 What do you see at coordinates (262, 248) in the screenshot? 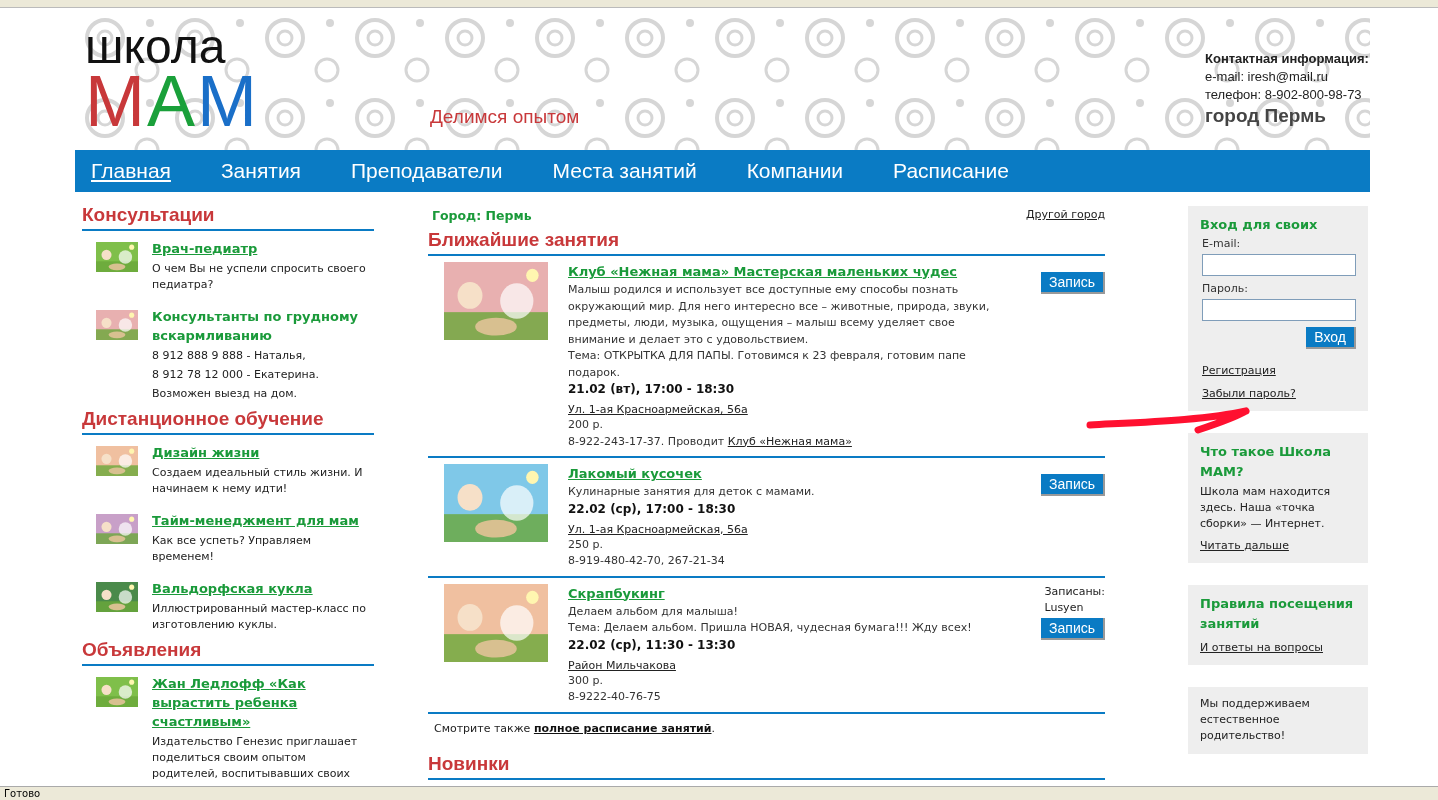
I see `item-link: Врач-педиатр` at bounding box center [262, 248].